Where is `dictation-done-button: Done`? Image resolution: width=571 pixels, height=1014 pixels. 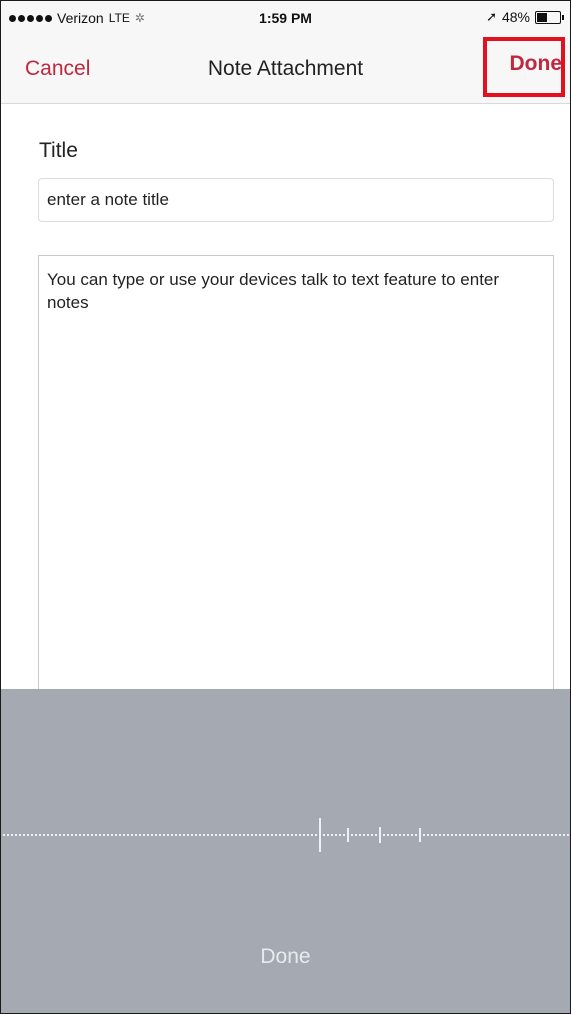
dictation-done-button: Done is located at coordinates (285, 957).